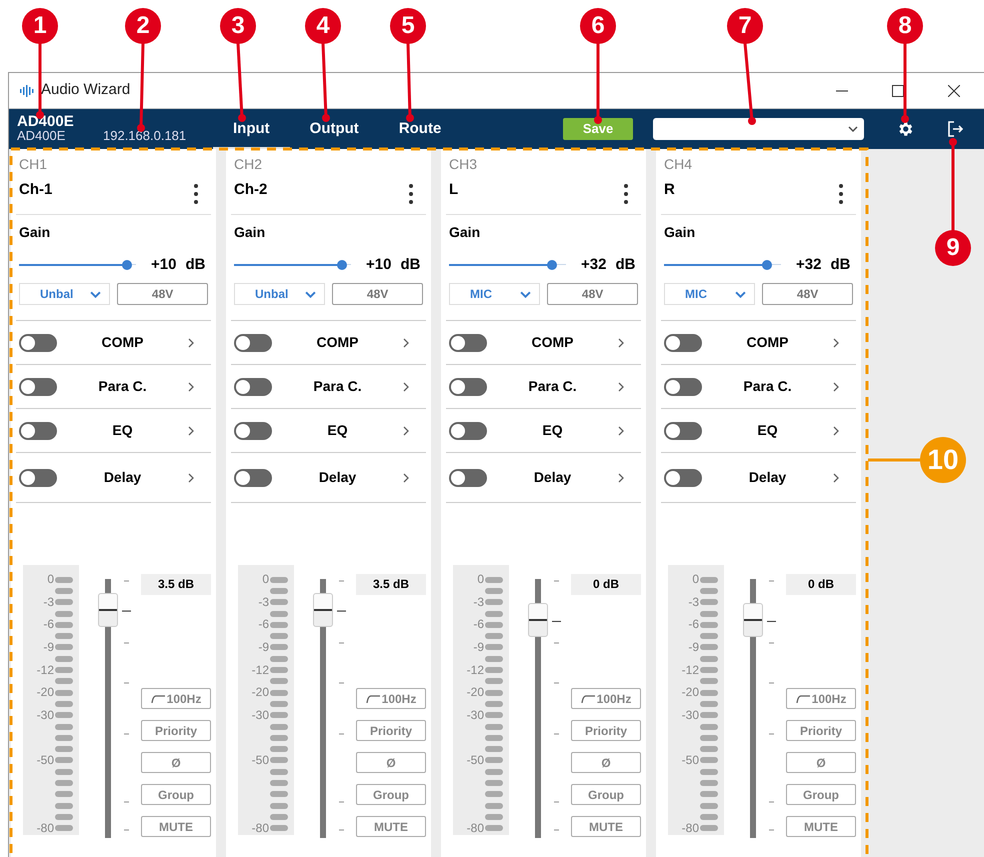 This screenshot has height=857, width=984. I want to click on nav-tab: Route, so click(420, 129).